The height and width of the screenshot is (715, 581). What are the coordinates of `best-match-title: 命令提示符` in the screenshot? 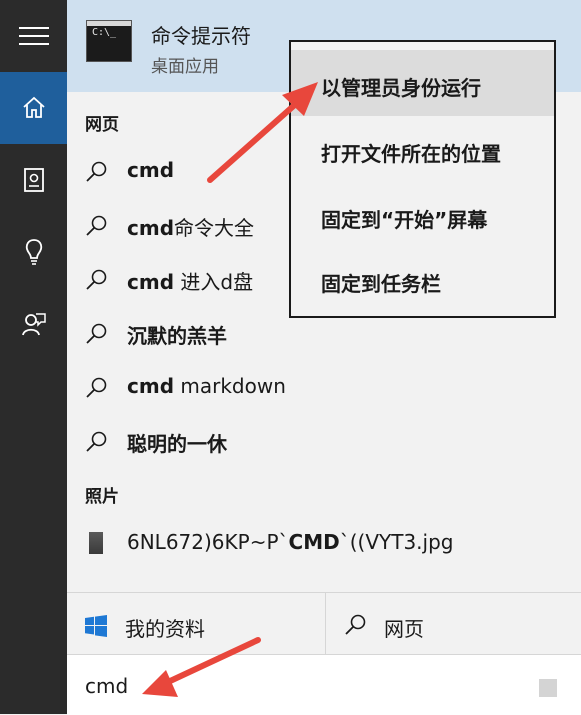 It's located at (201, 36).